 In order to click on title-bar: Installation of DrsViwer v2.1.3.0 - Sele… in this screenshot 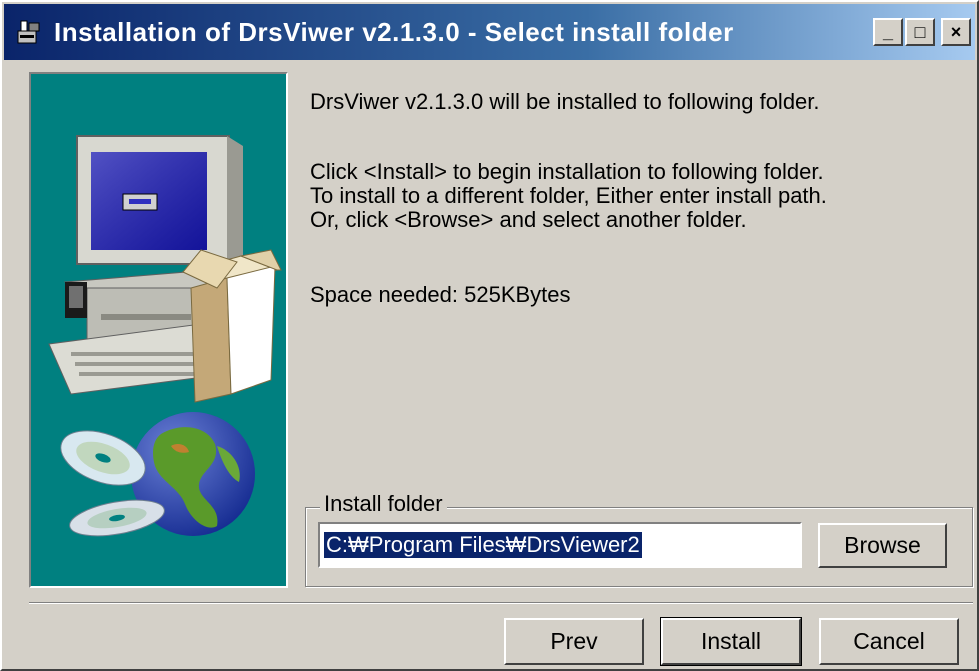, I will do `click(489, 32)`.